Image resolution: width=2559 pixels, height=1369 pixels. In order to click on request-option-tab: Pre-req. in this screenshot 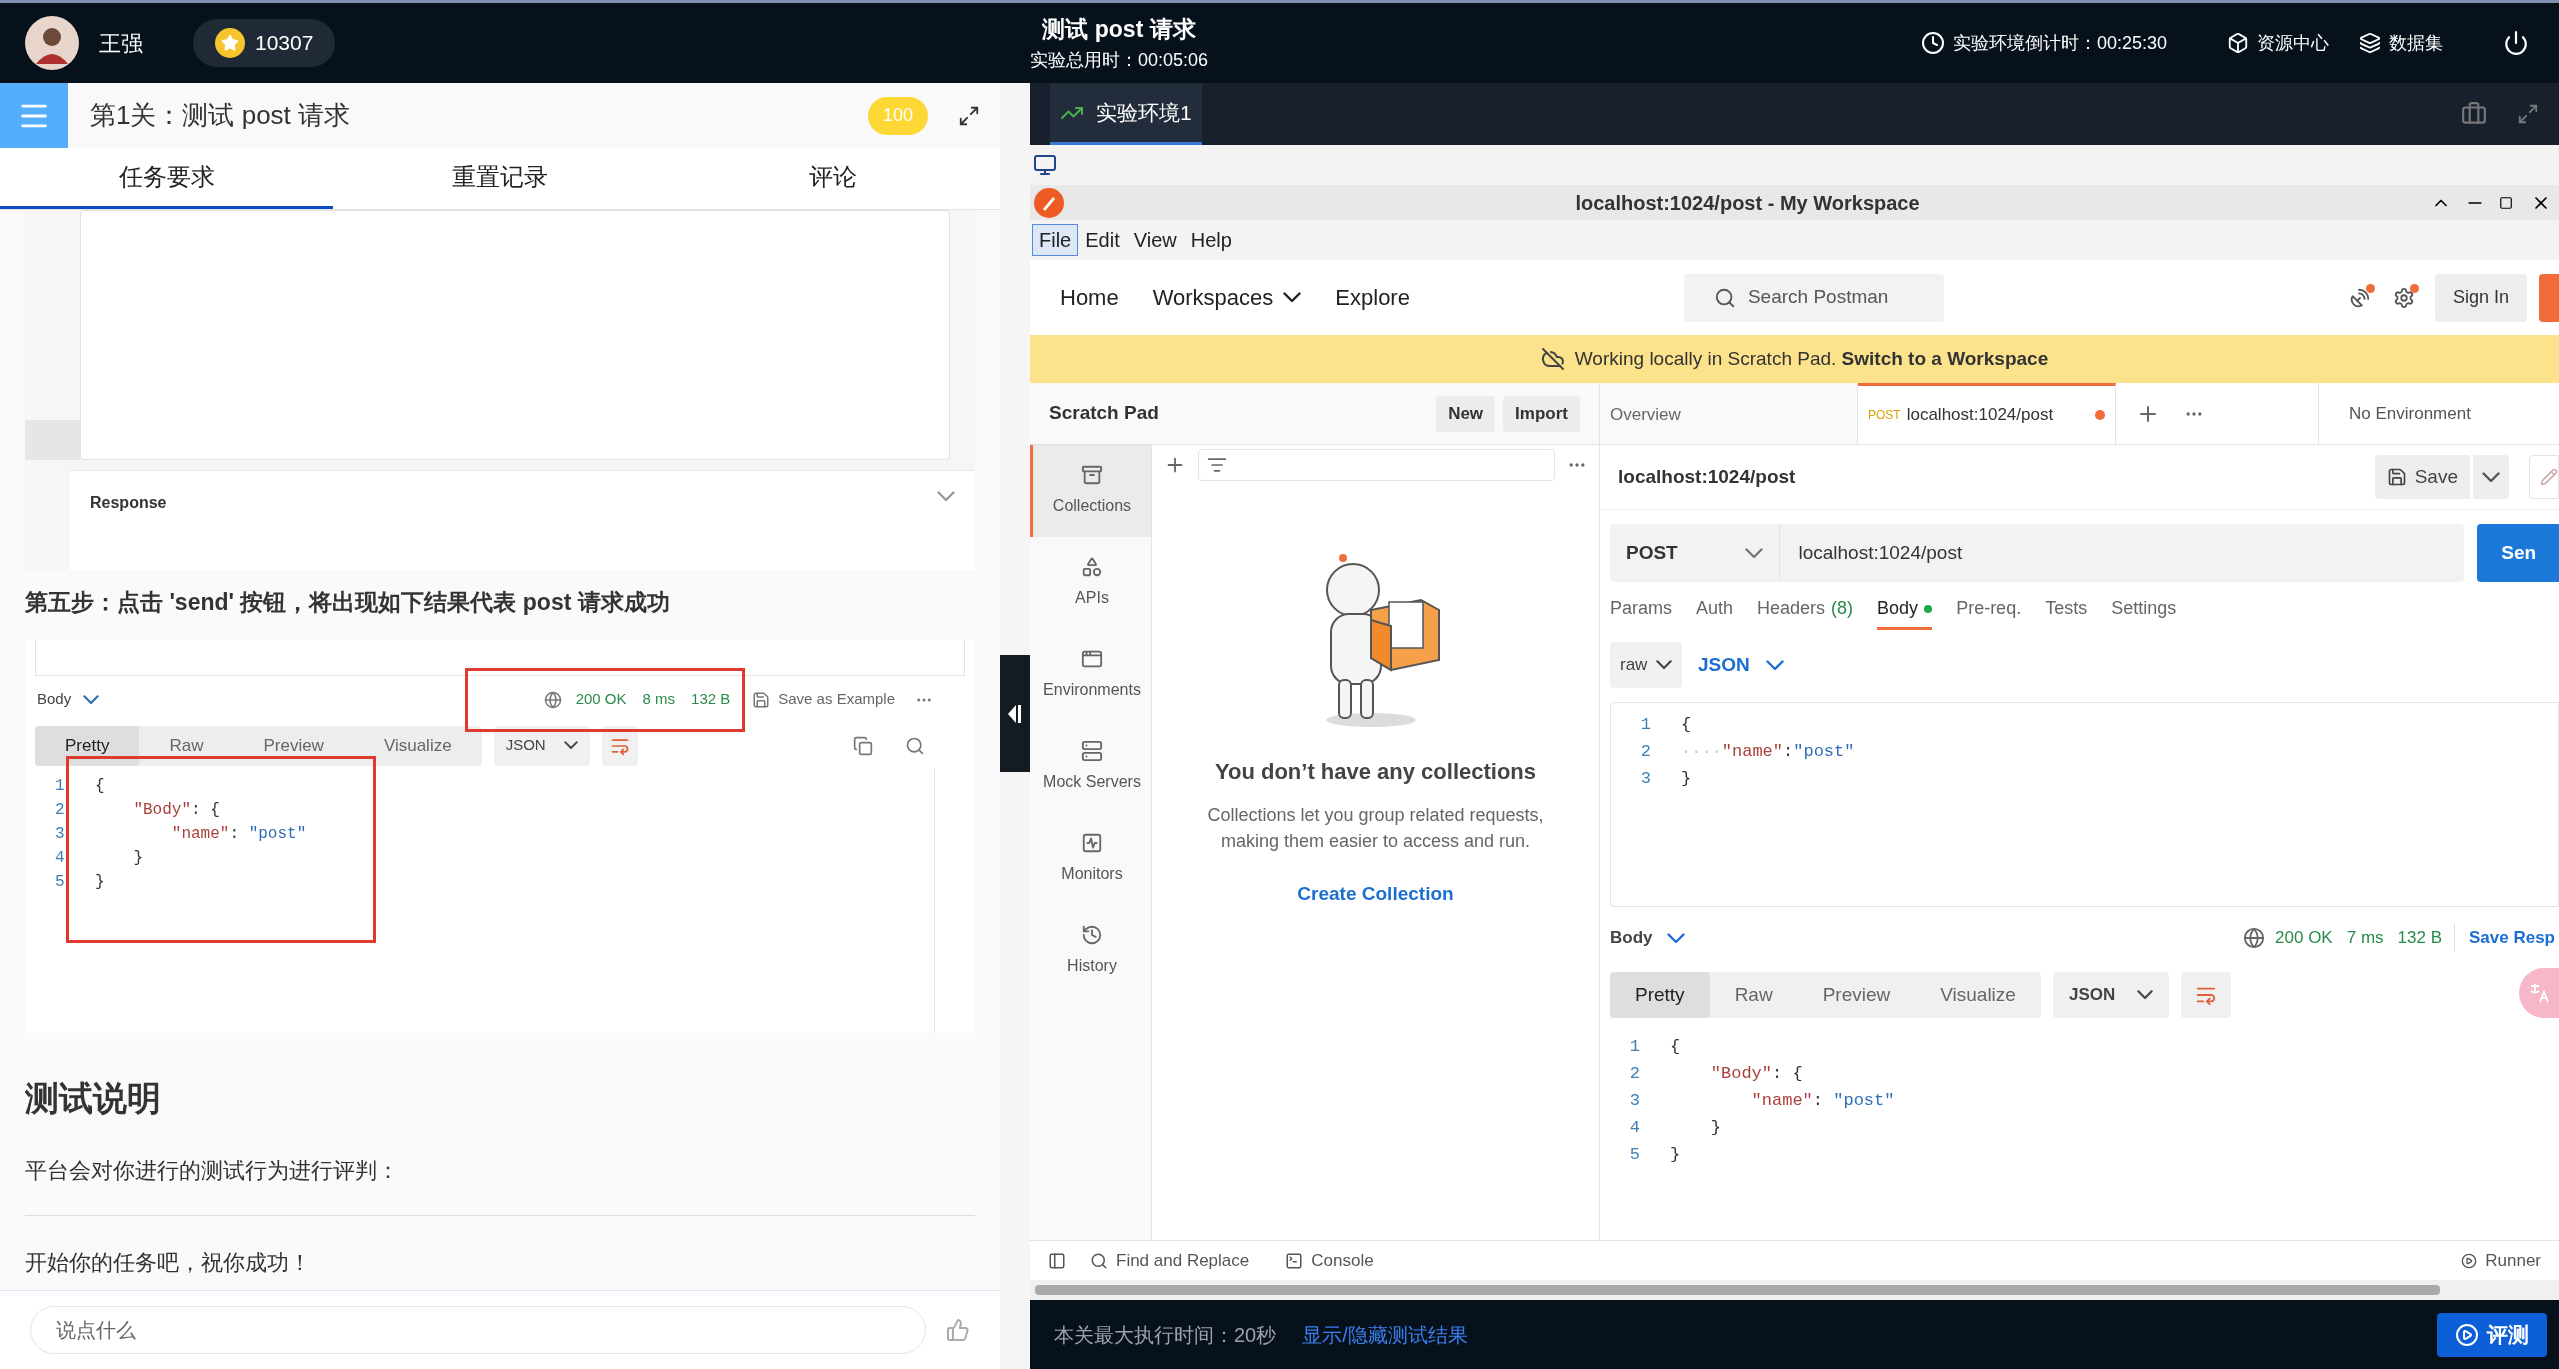, I will do `click(1989, 610)`.